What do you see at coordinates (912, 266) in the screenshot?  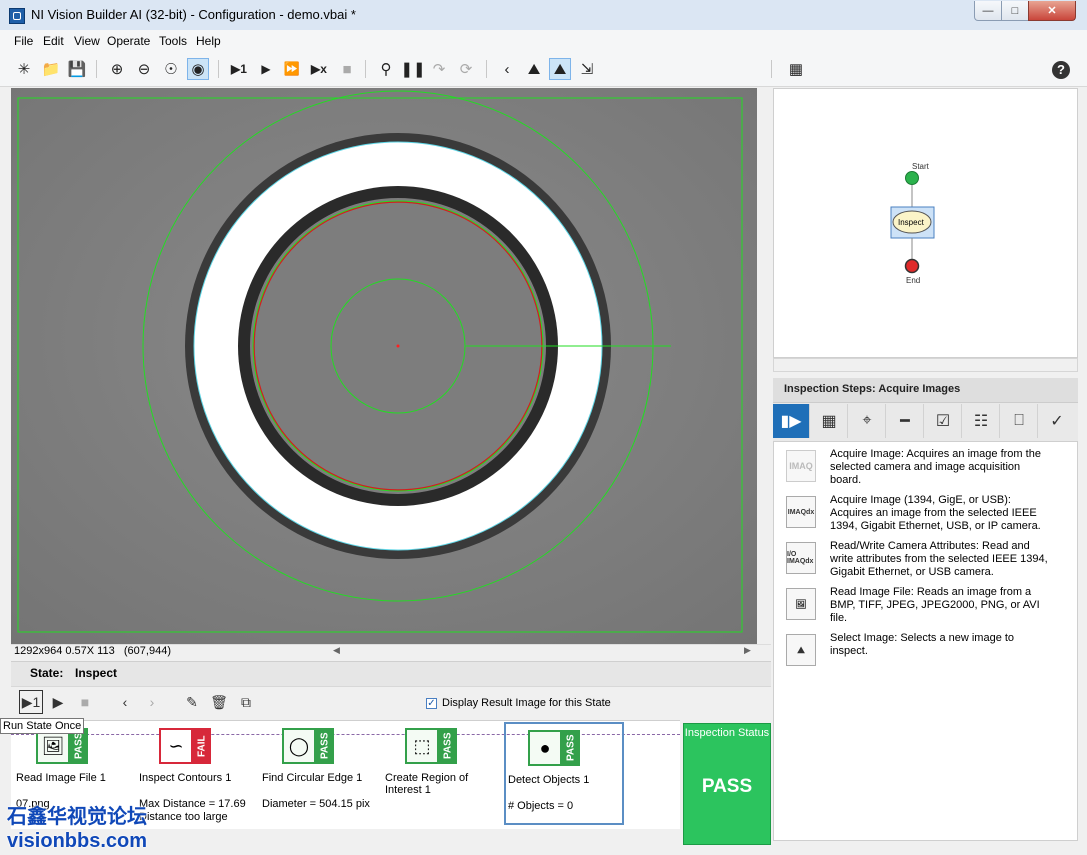 I see `end-node` at bounding box center [912, 266].